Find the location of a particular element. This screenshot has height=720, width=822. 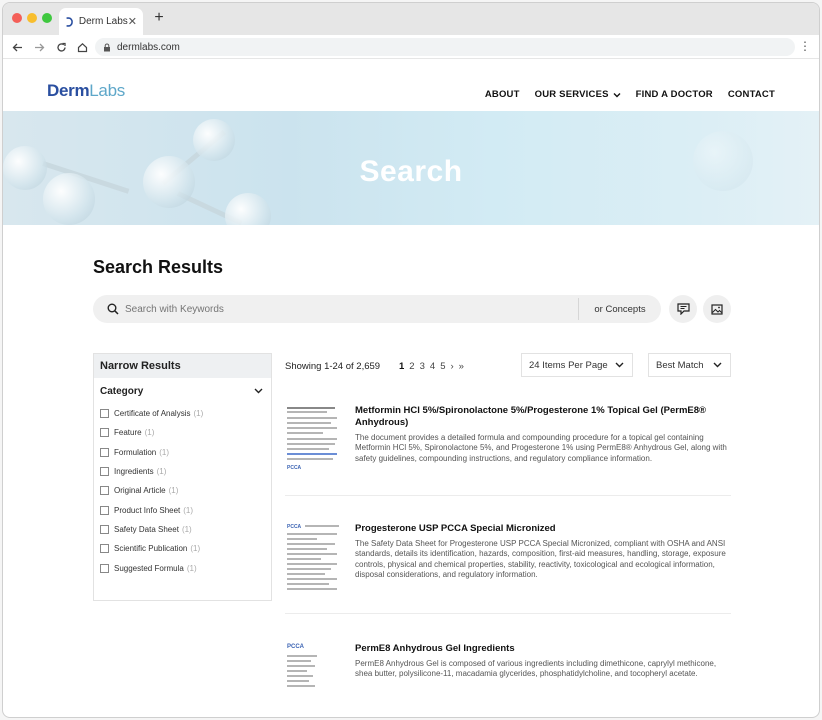

site-logo: DermLabs is located at coordinates (86, 91).